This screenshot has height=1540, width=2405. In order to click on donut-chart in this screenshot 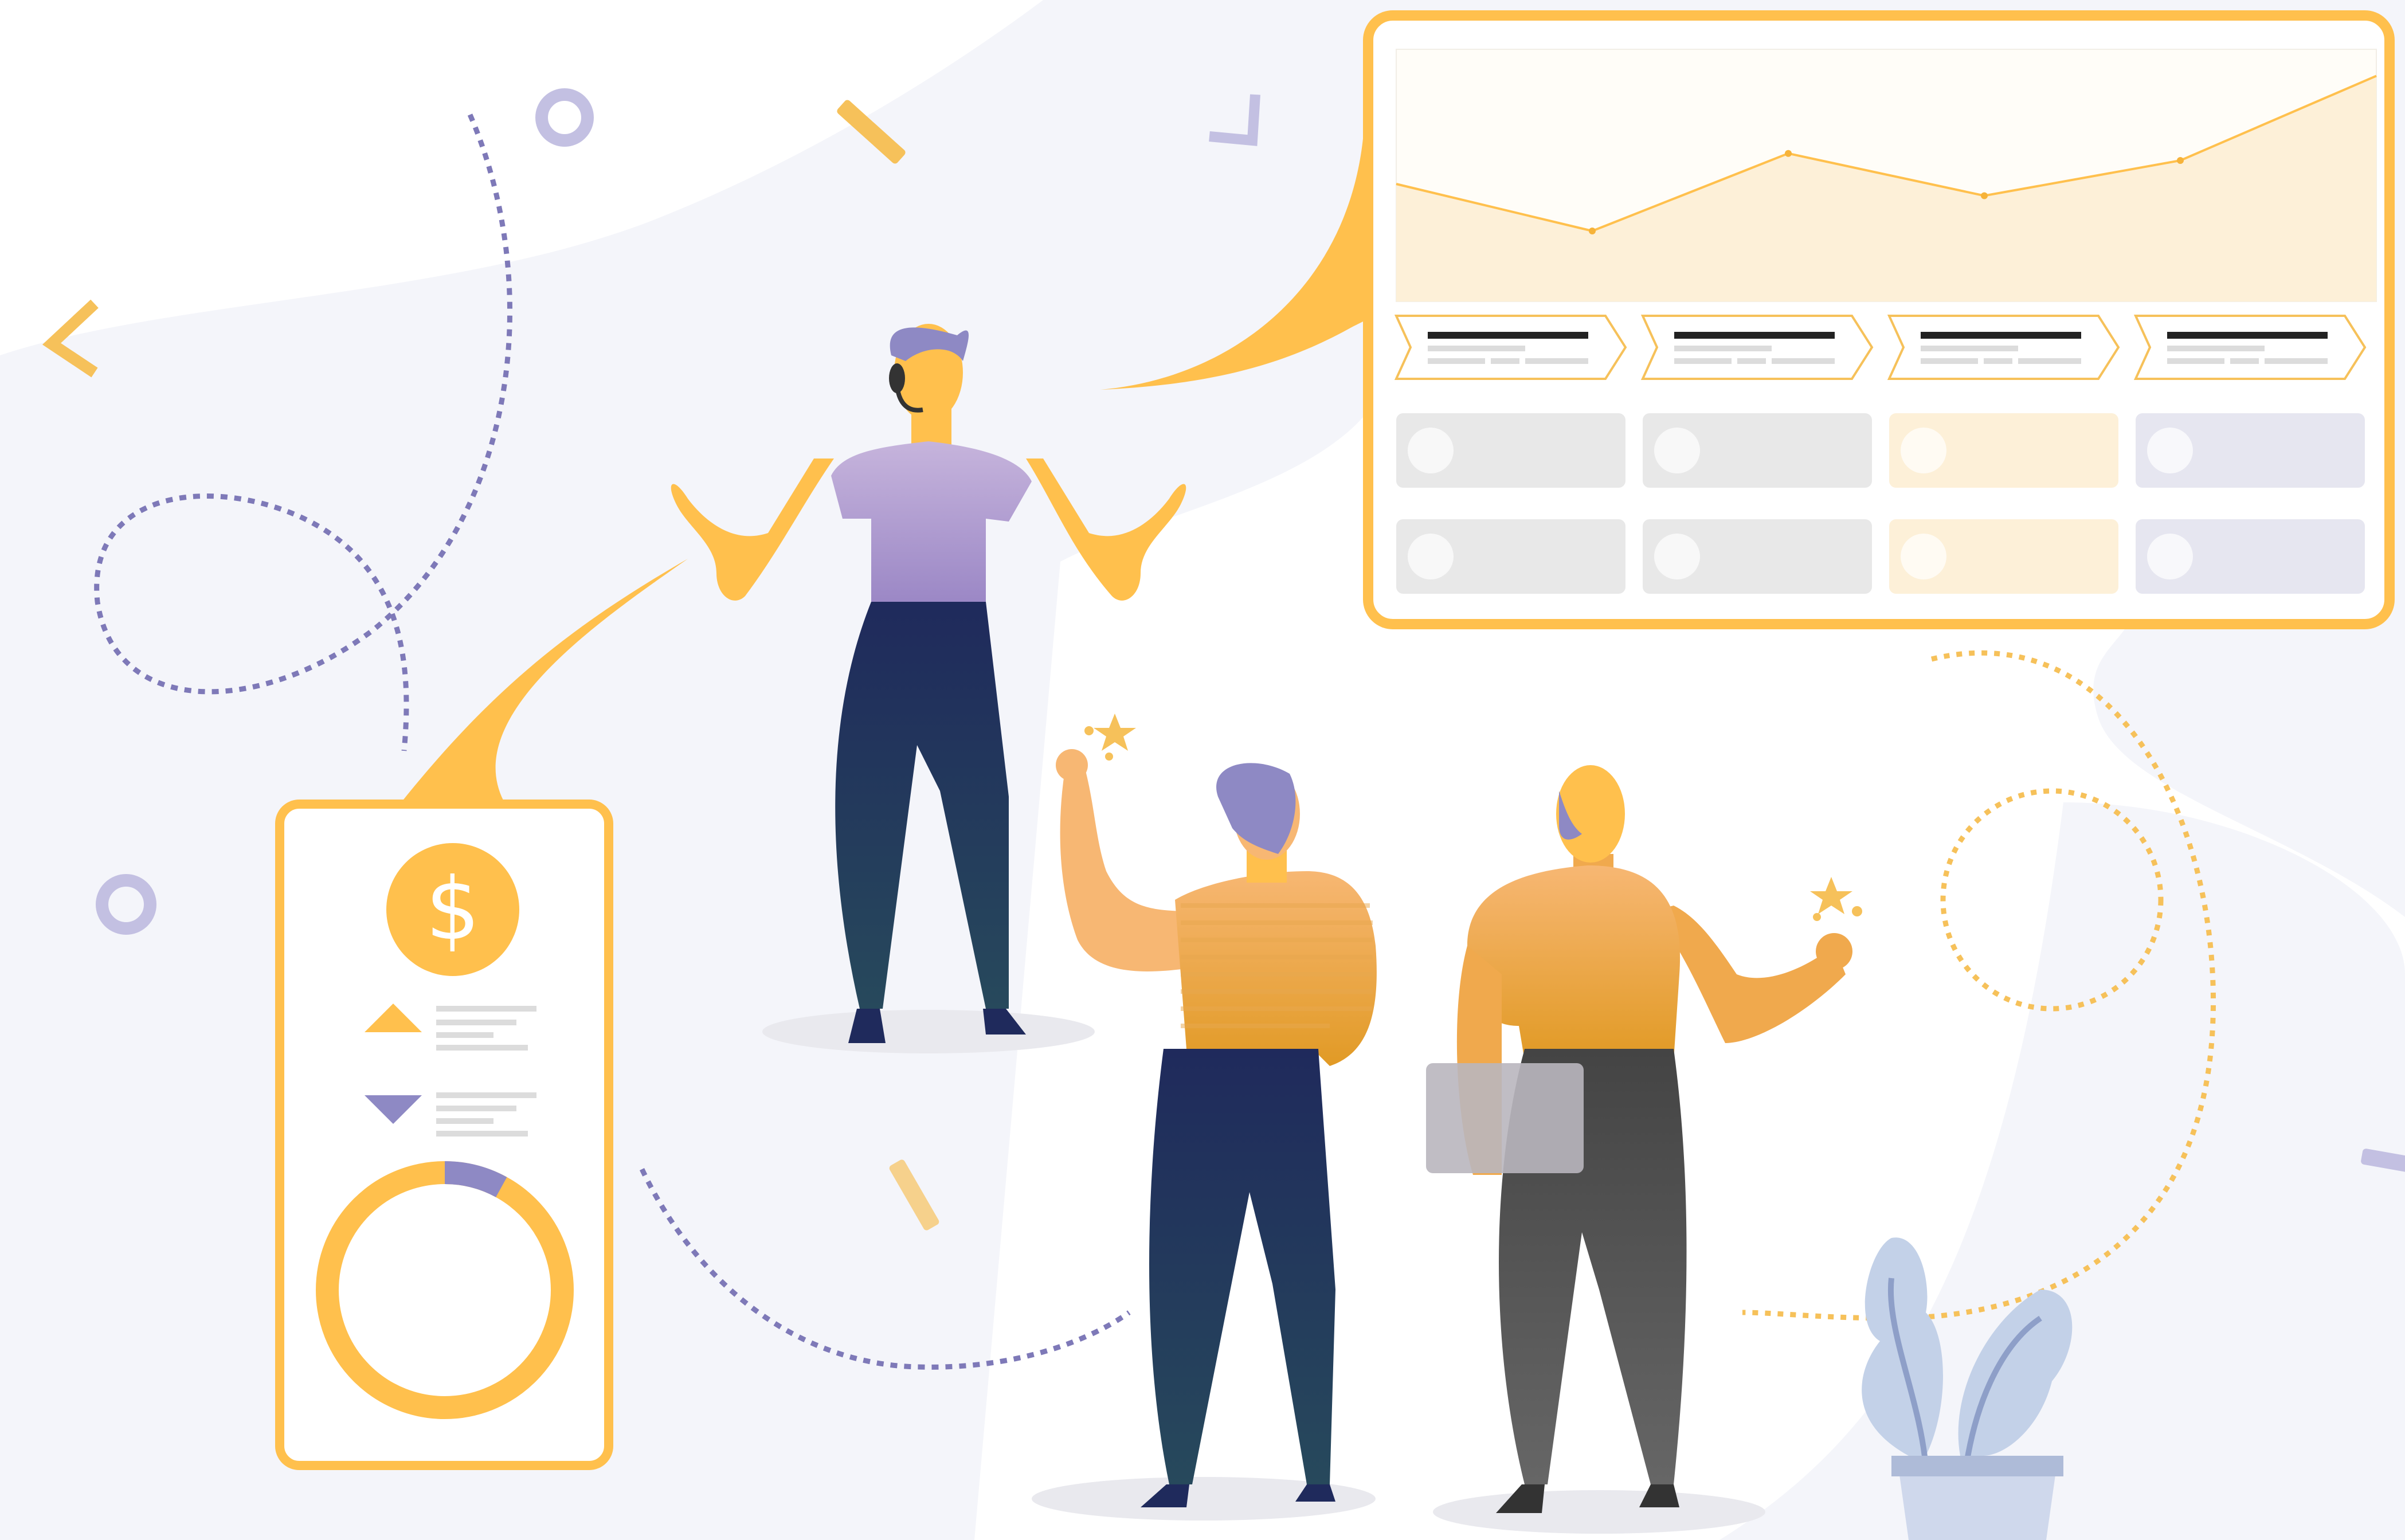, I will do `click(445, 1290)`.